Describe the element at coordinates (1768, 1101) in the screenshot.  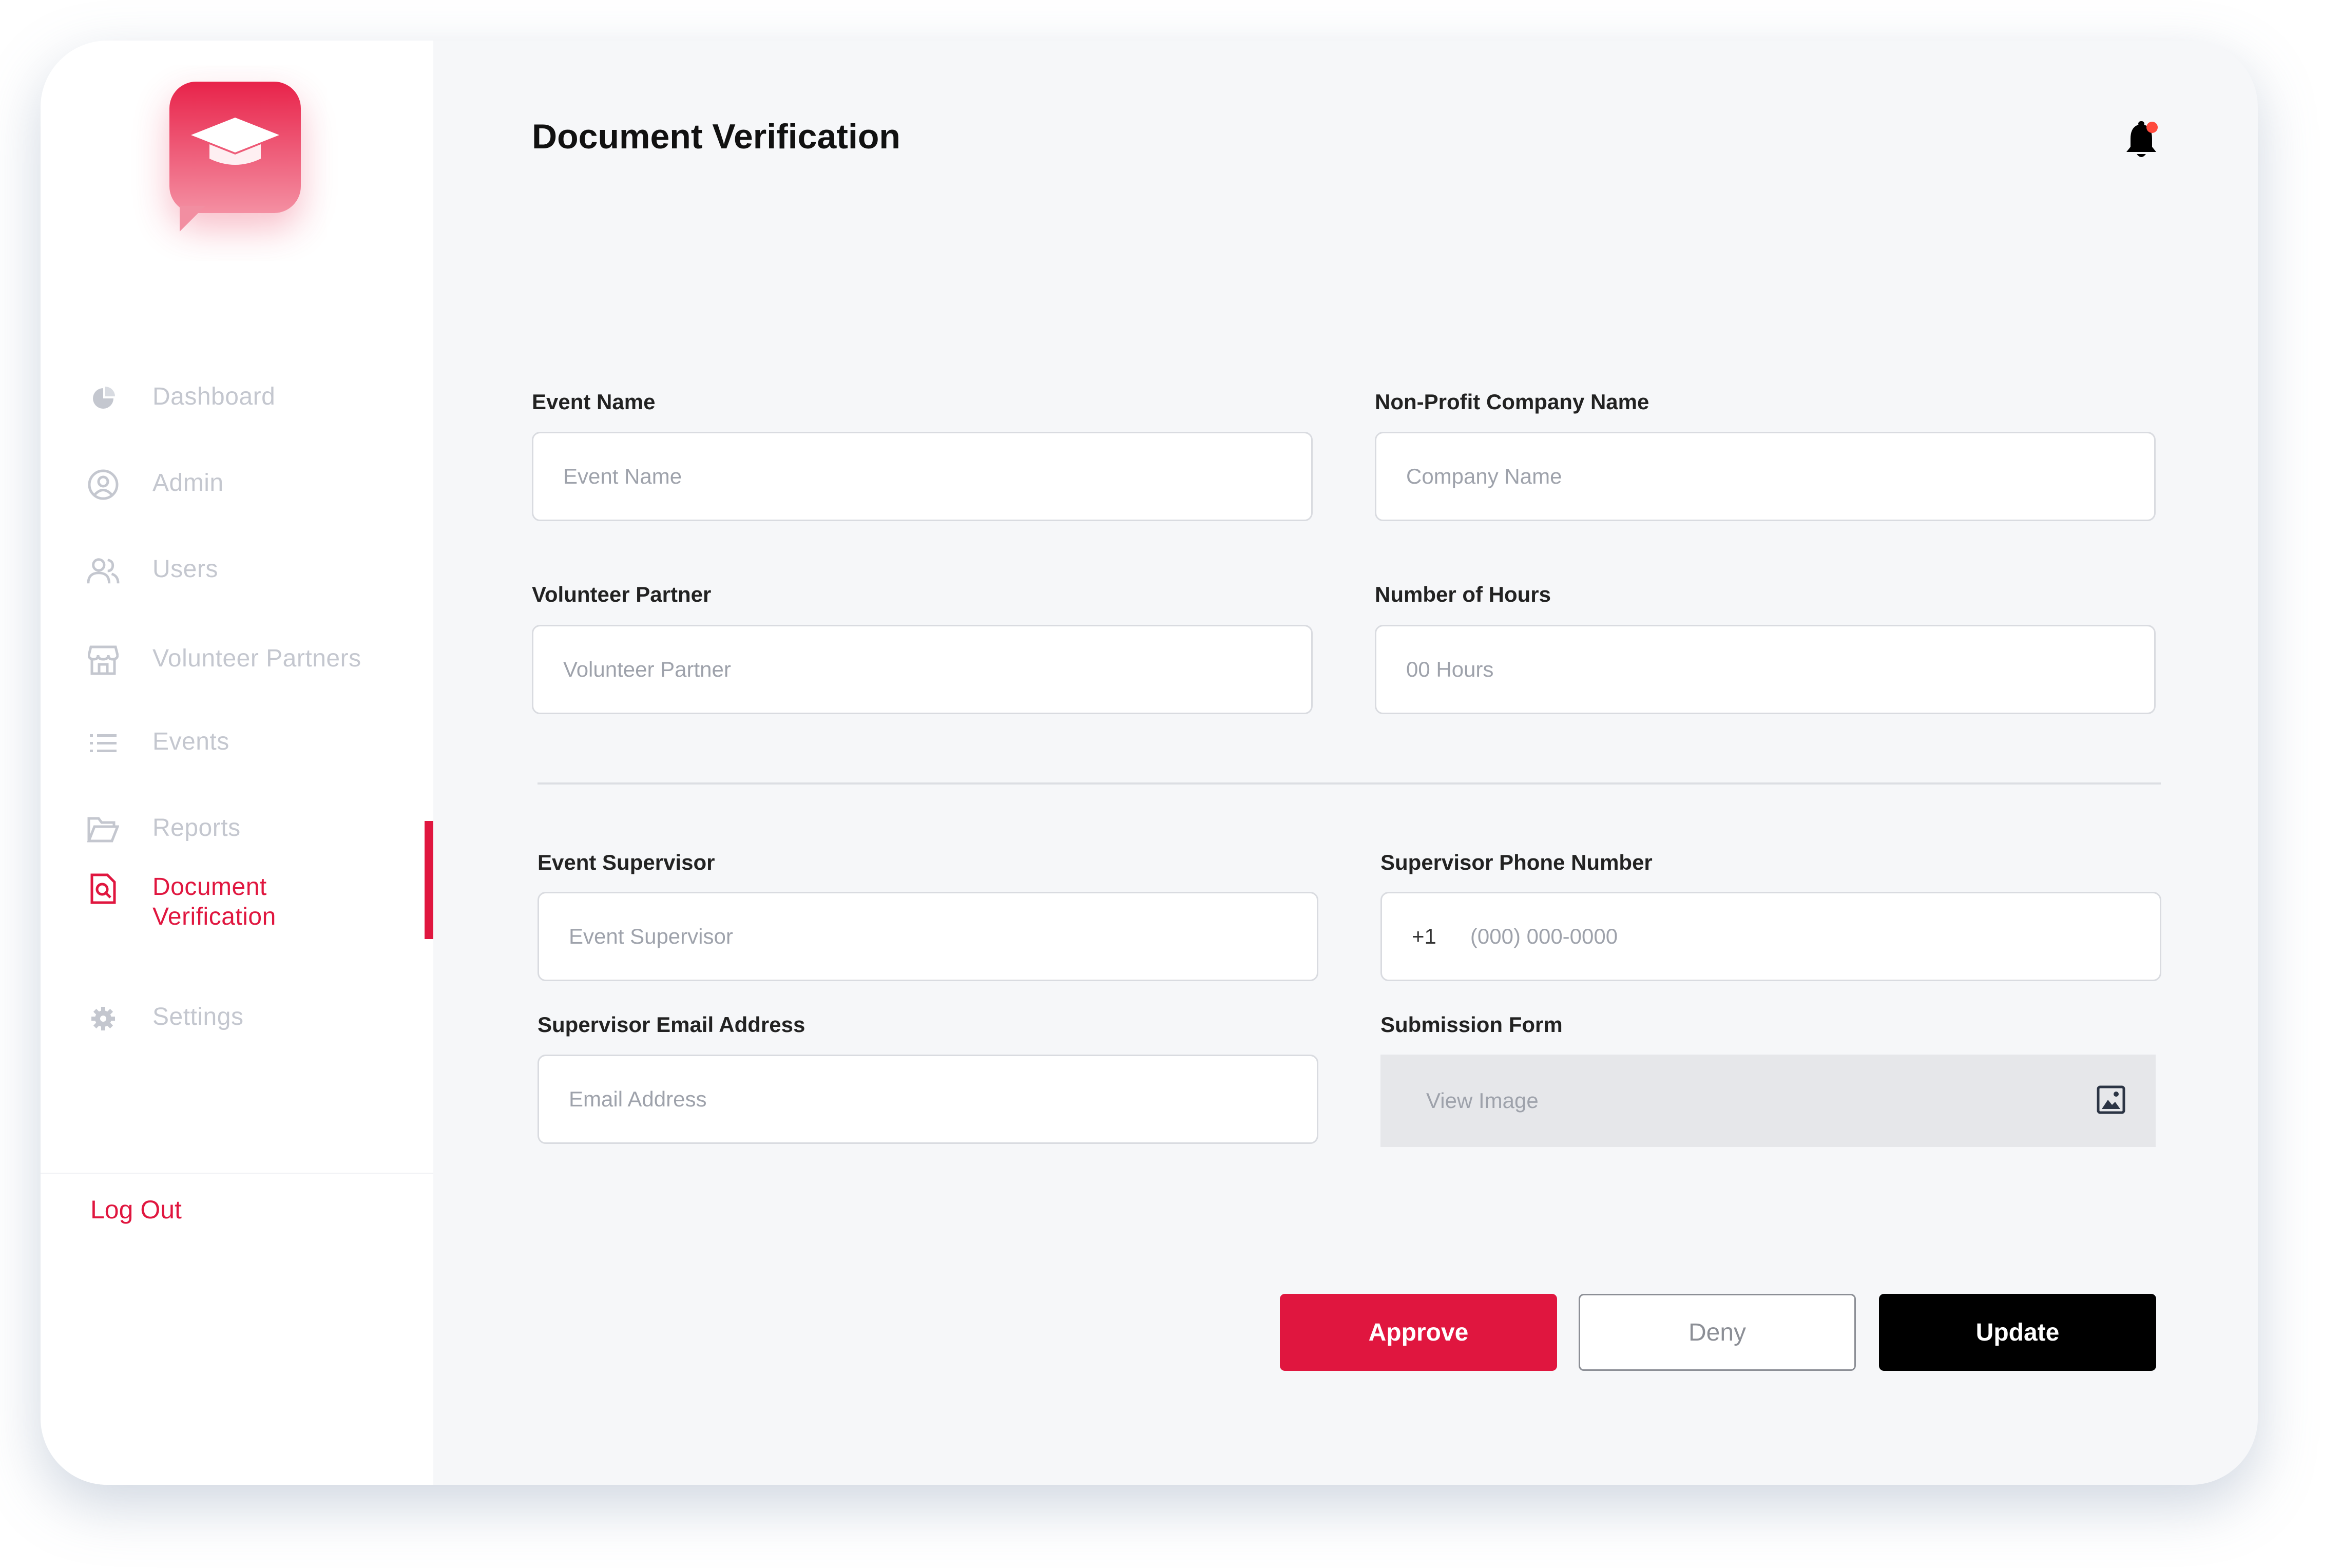
I see `view-image-field: View Image` at that location.